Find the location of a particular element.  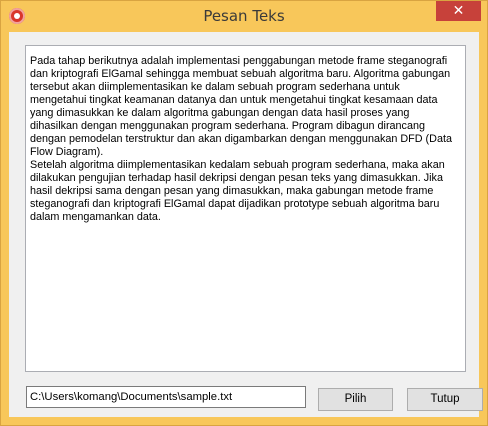

close-button: ✕ is located at coordinates (458, 11).